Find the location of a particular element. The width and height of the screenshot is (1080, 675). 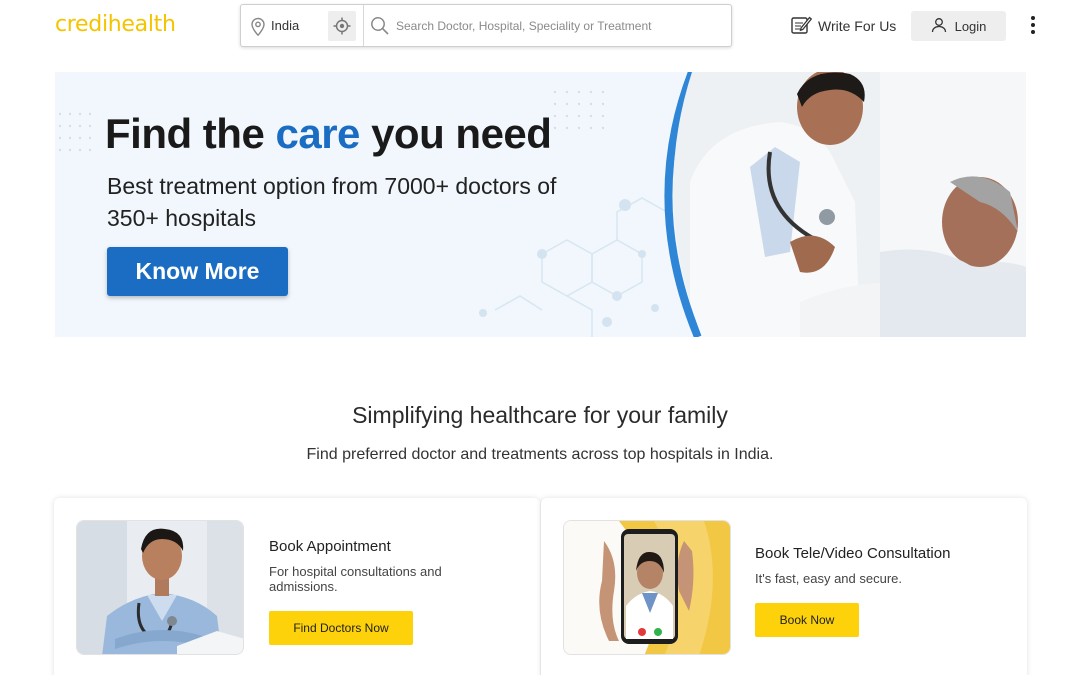

doctor-patient-photo is located at coordinates (845, 204).